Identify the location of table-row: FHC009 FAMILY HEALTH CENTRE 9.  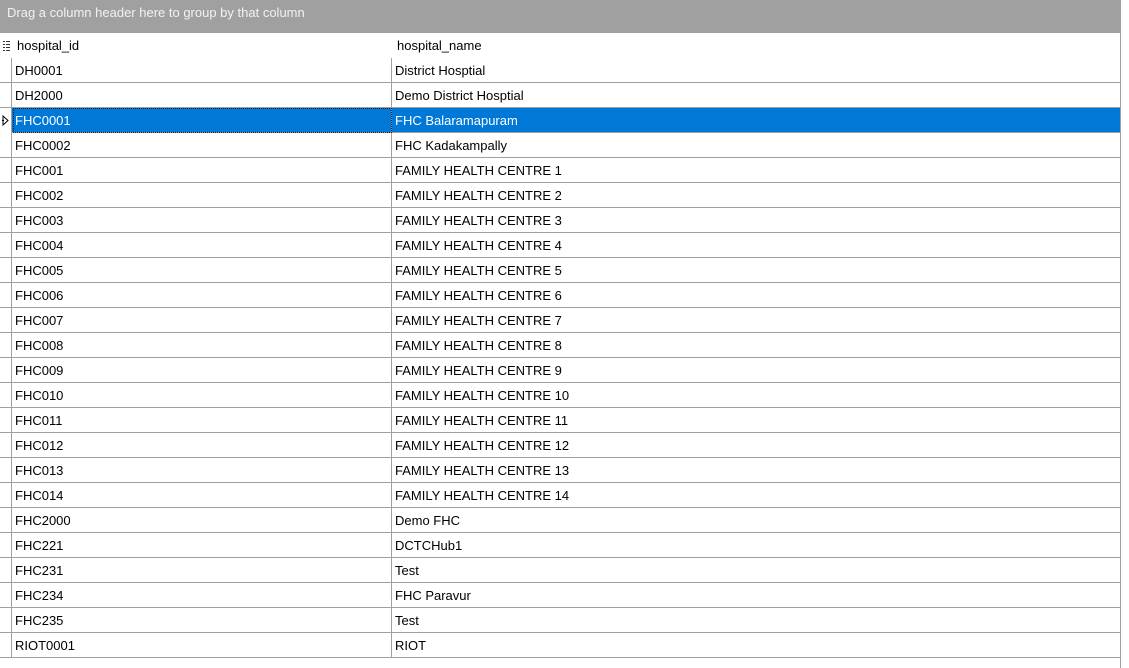
(560, 370).